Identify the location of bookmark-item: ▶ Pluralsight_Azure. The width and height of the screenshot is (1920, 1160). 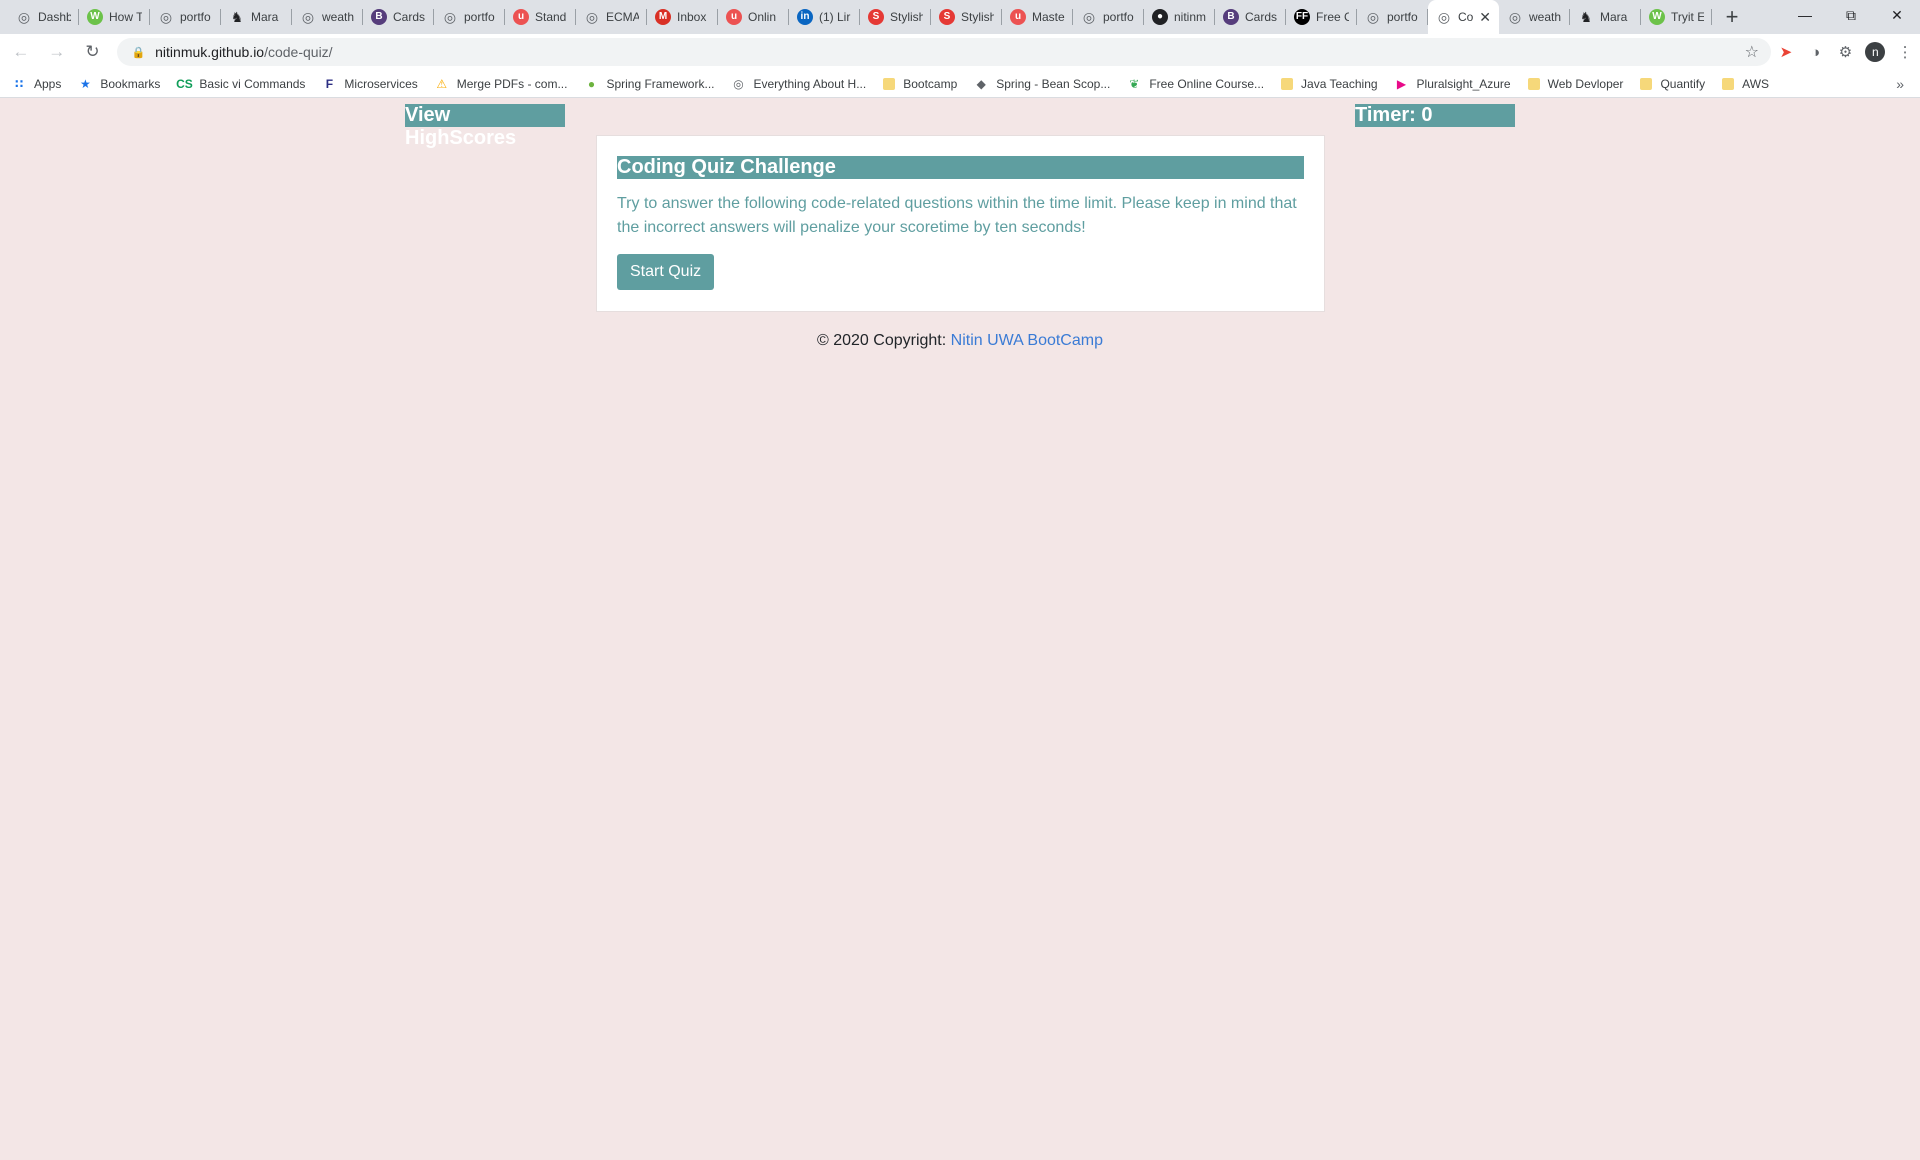
(1453, 84).